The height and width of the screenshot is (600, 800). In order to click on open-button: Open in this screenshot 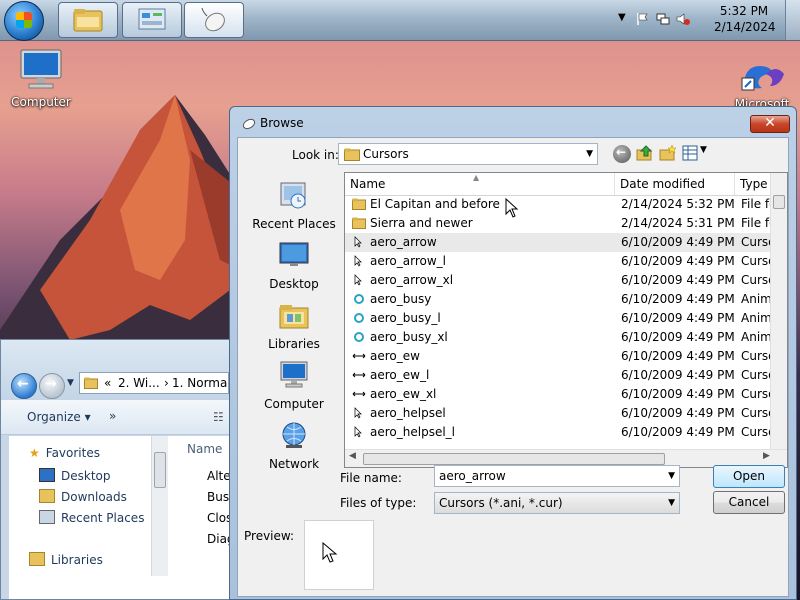, I will do `click(749, 476)`.